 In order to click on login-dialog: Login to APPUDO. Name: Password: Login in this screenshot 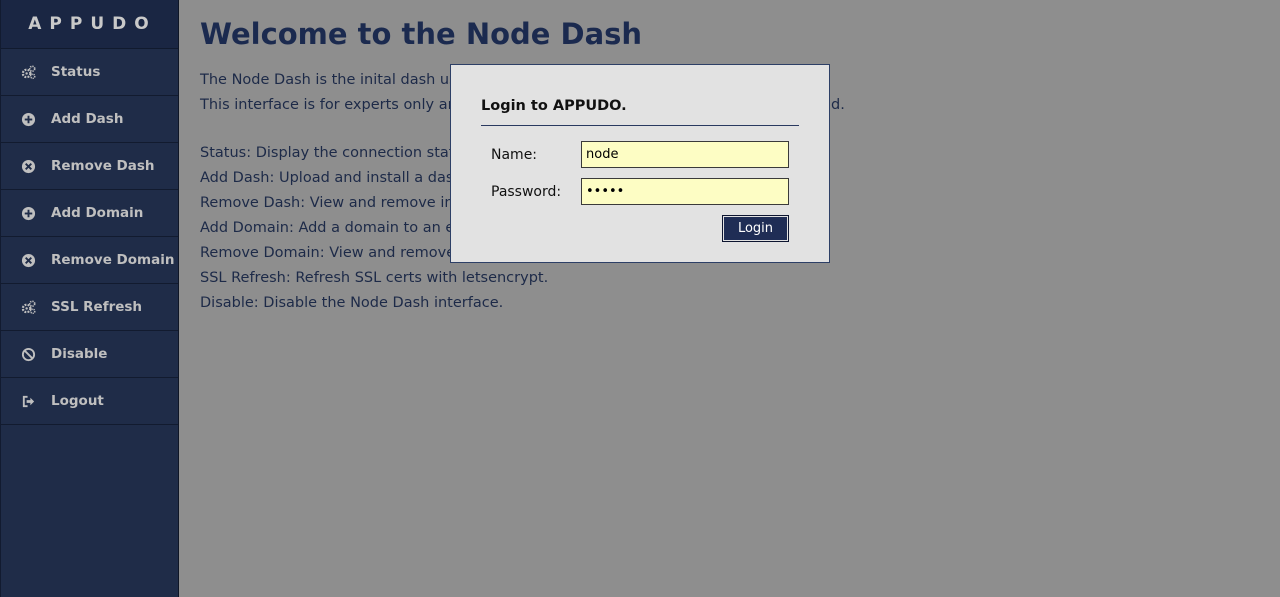, I will do `click(640, 163)`.